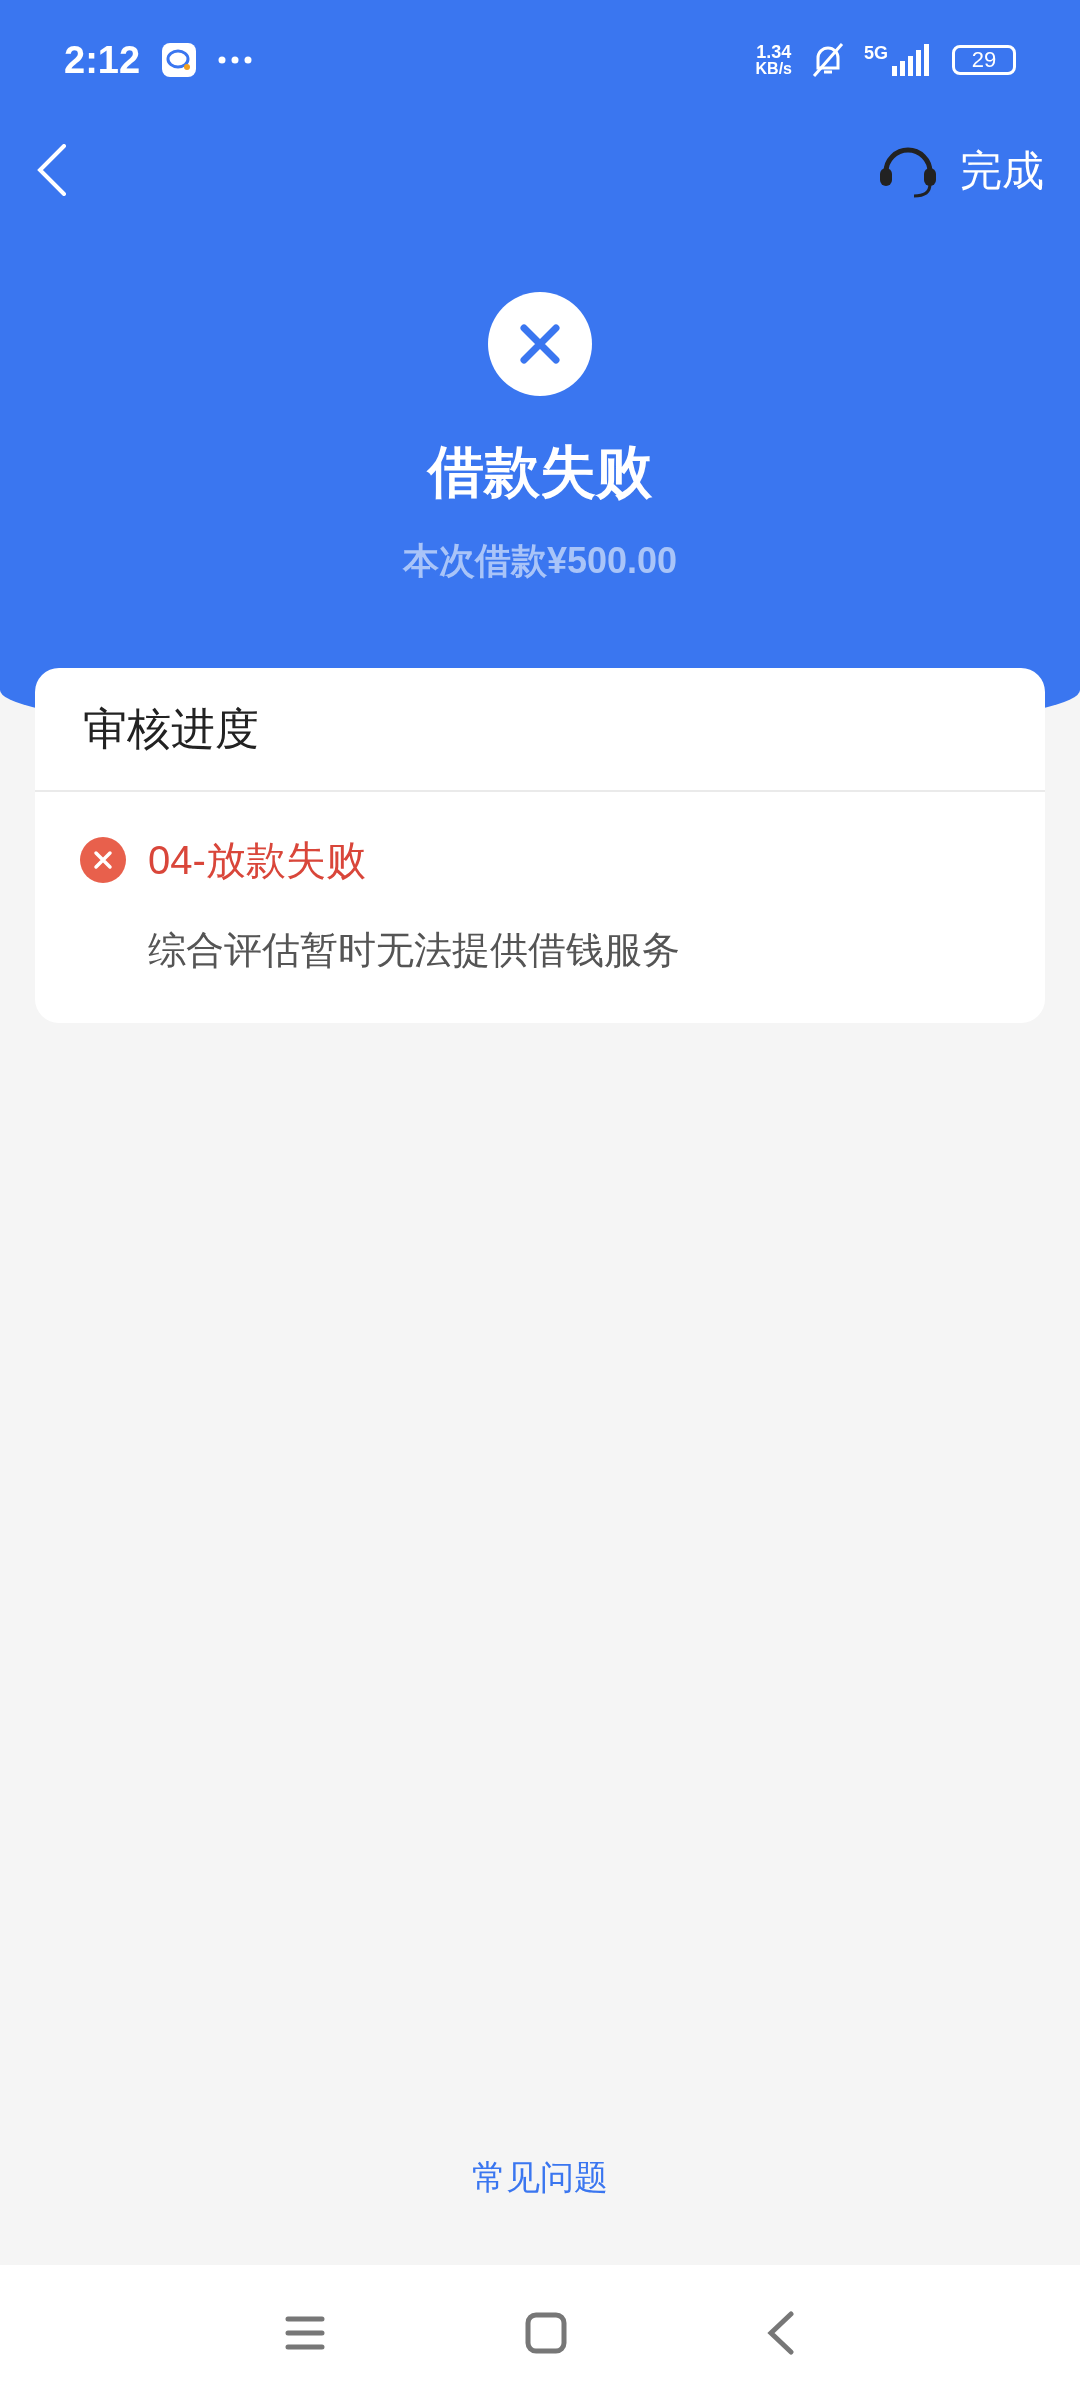  Describe the element at coordinates (179, 60) in the screenshot. I see `chat-app-icon` at that location.